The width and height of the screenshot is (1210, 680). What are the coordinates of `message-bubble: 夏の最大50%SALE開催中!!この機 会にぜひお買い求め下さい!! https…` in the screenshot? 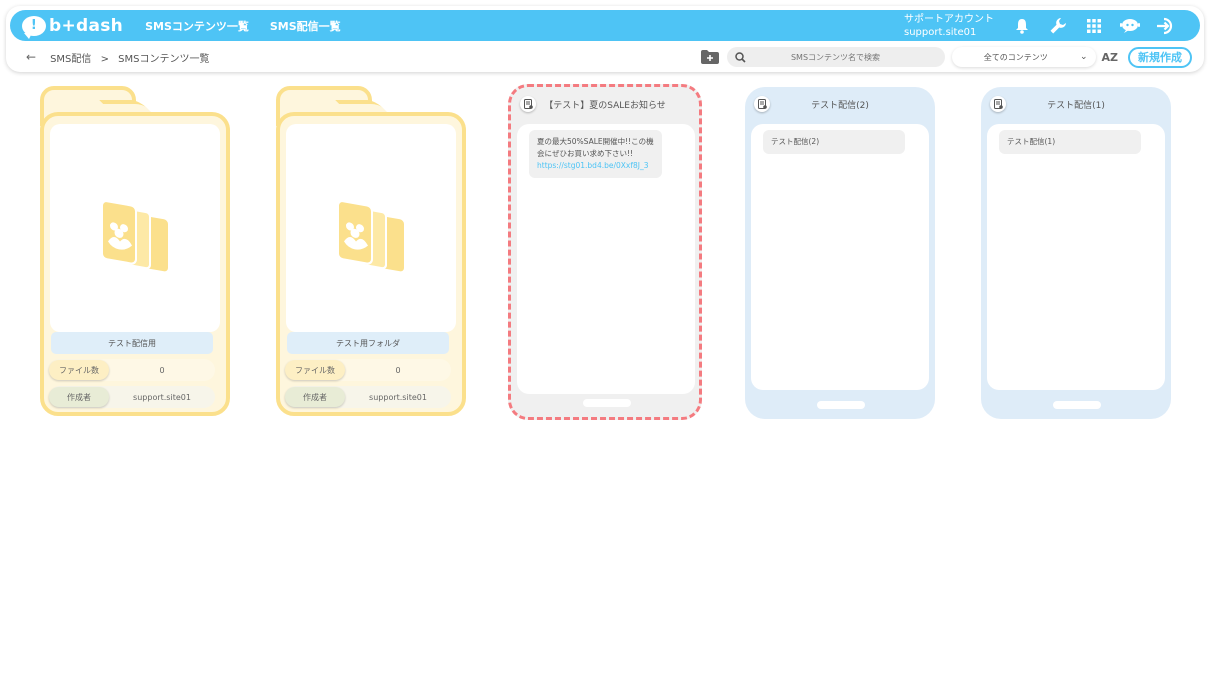 It's located at (595, 154).